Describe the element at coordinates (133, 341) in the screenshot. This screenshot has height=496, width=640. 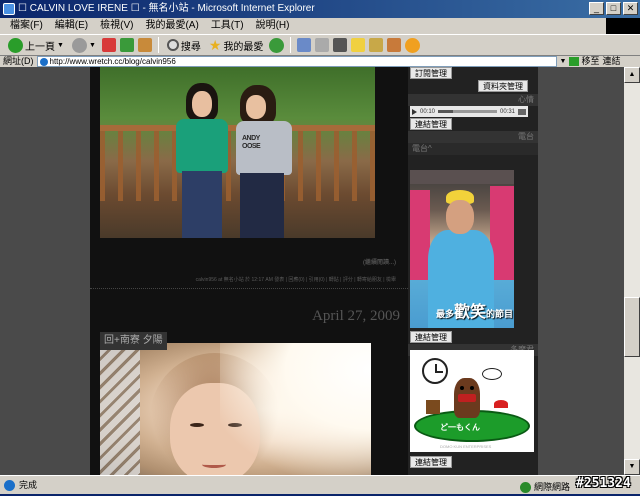
I see `post-title: 回+南寮 夕陽` at that location.